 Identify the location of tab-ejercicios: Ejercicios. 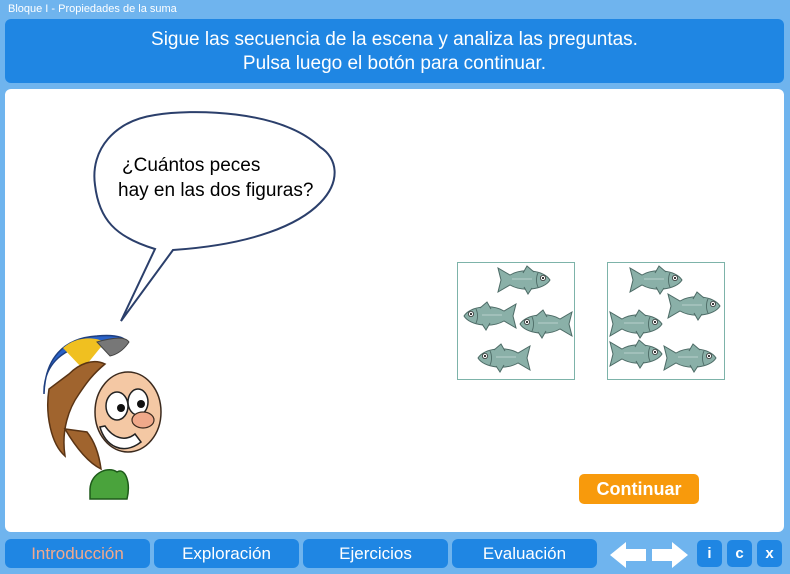
(375, 553).